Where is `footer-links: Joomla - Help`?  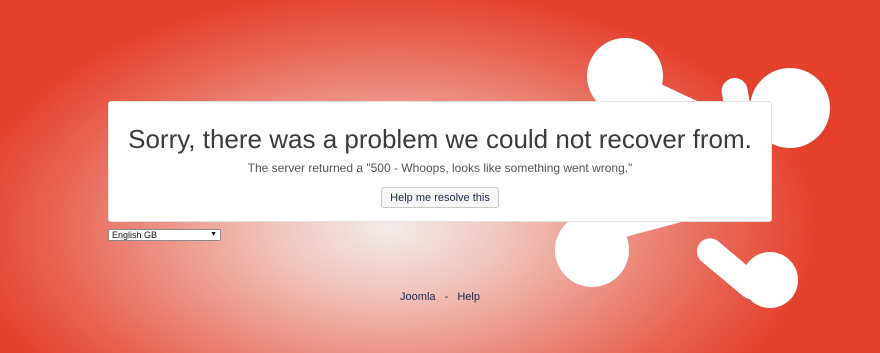 footer-links: Joomla - Help is located at coordinates (440, 297).